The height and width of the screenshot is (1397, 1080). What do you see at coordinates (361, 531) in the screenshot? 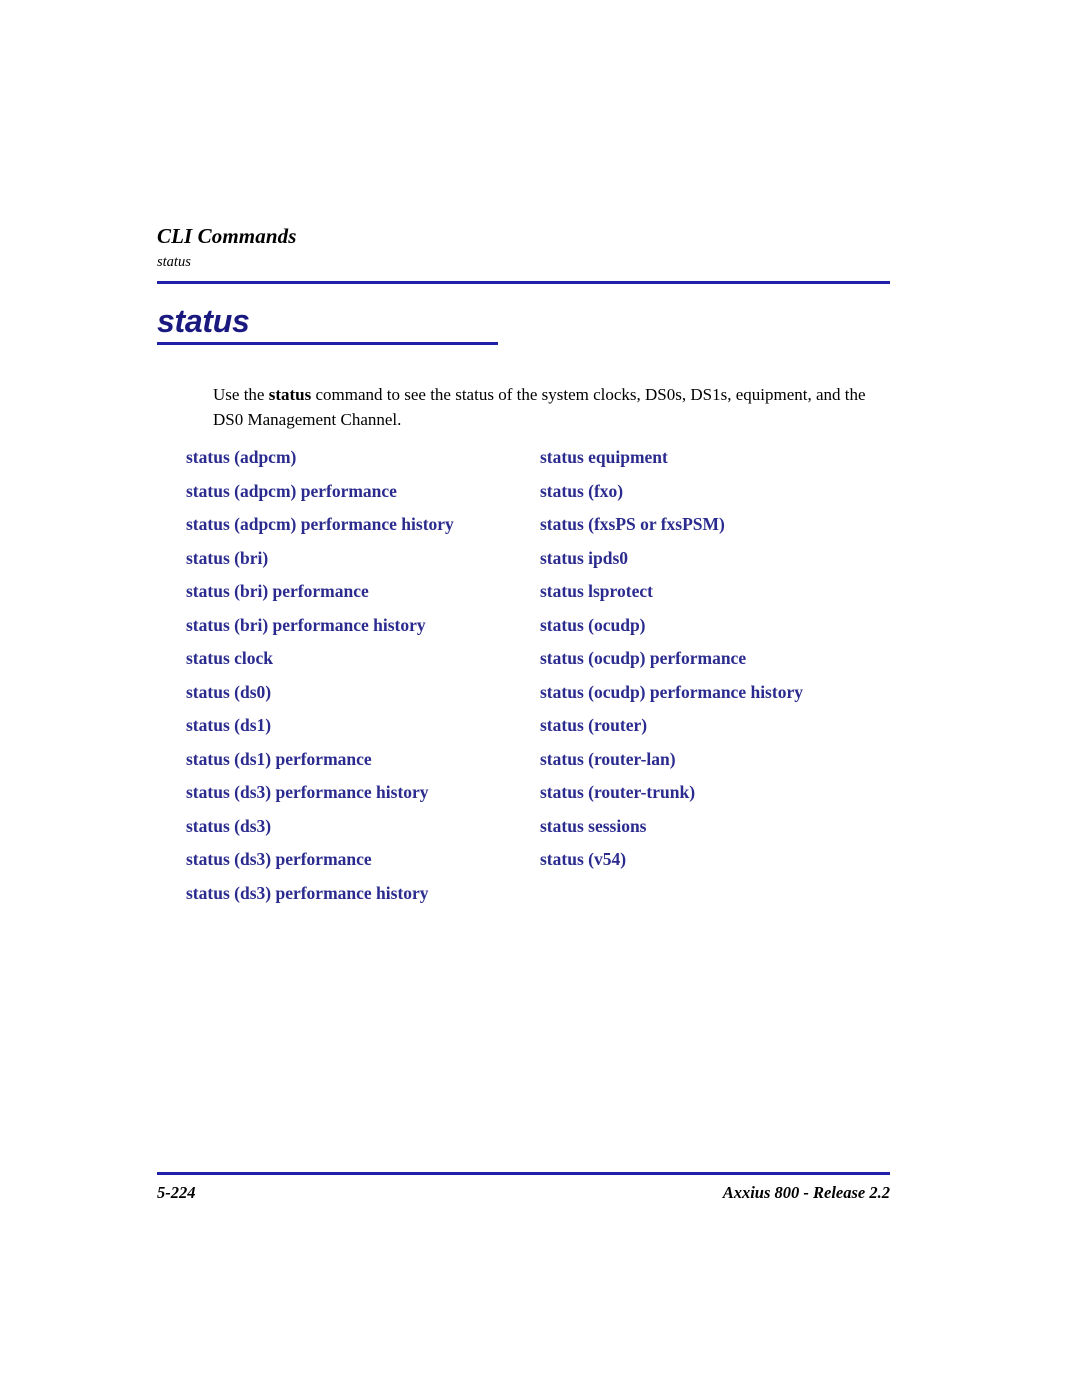
I see `command-link: status (adpcm) performance history` at bounding box center [361, 531].